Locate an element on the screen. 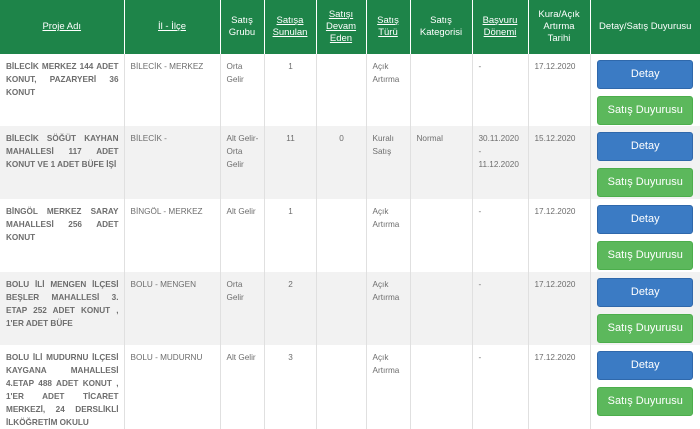 This screenshot has width=700, height=429. col-header-project: Proje Adı is located at coordinates (62, 27).